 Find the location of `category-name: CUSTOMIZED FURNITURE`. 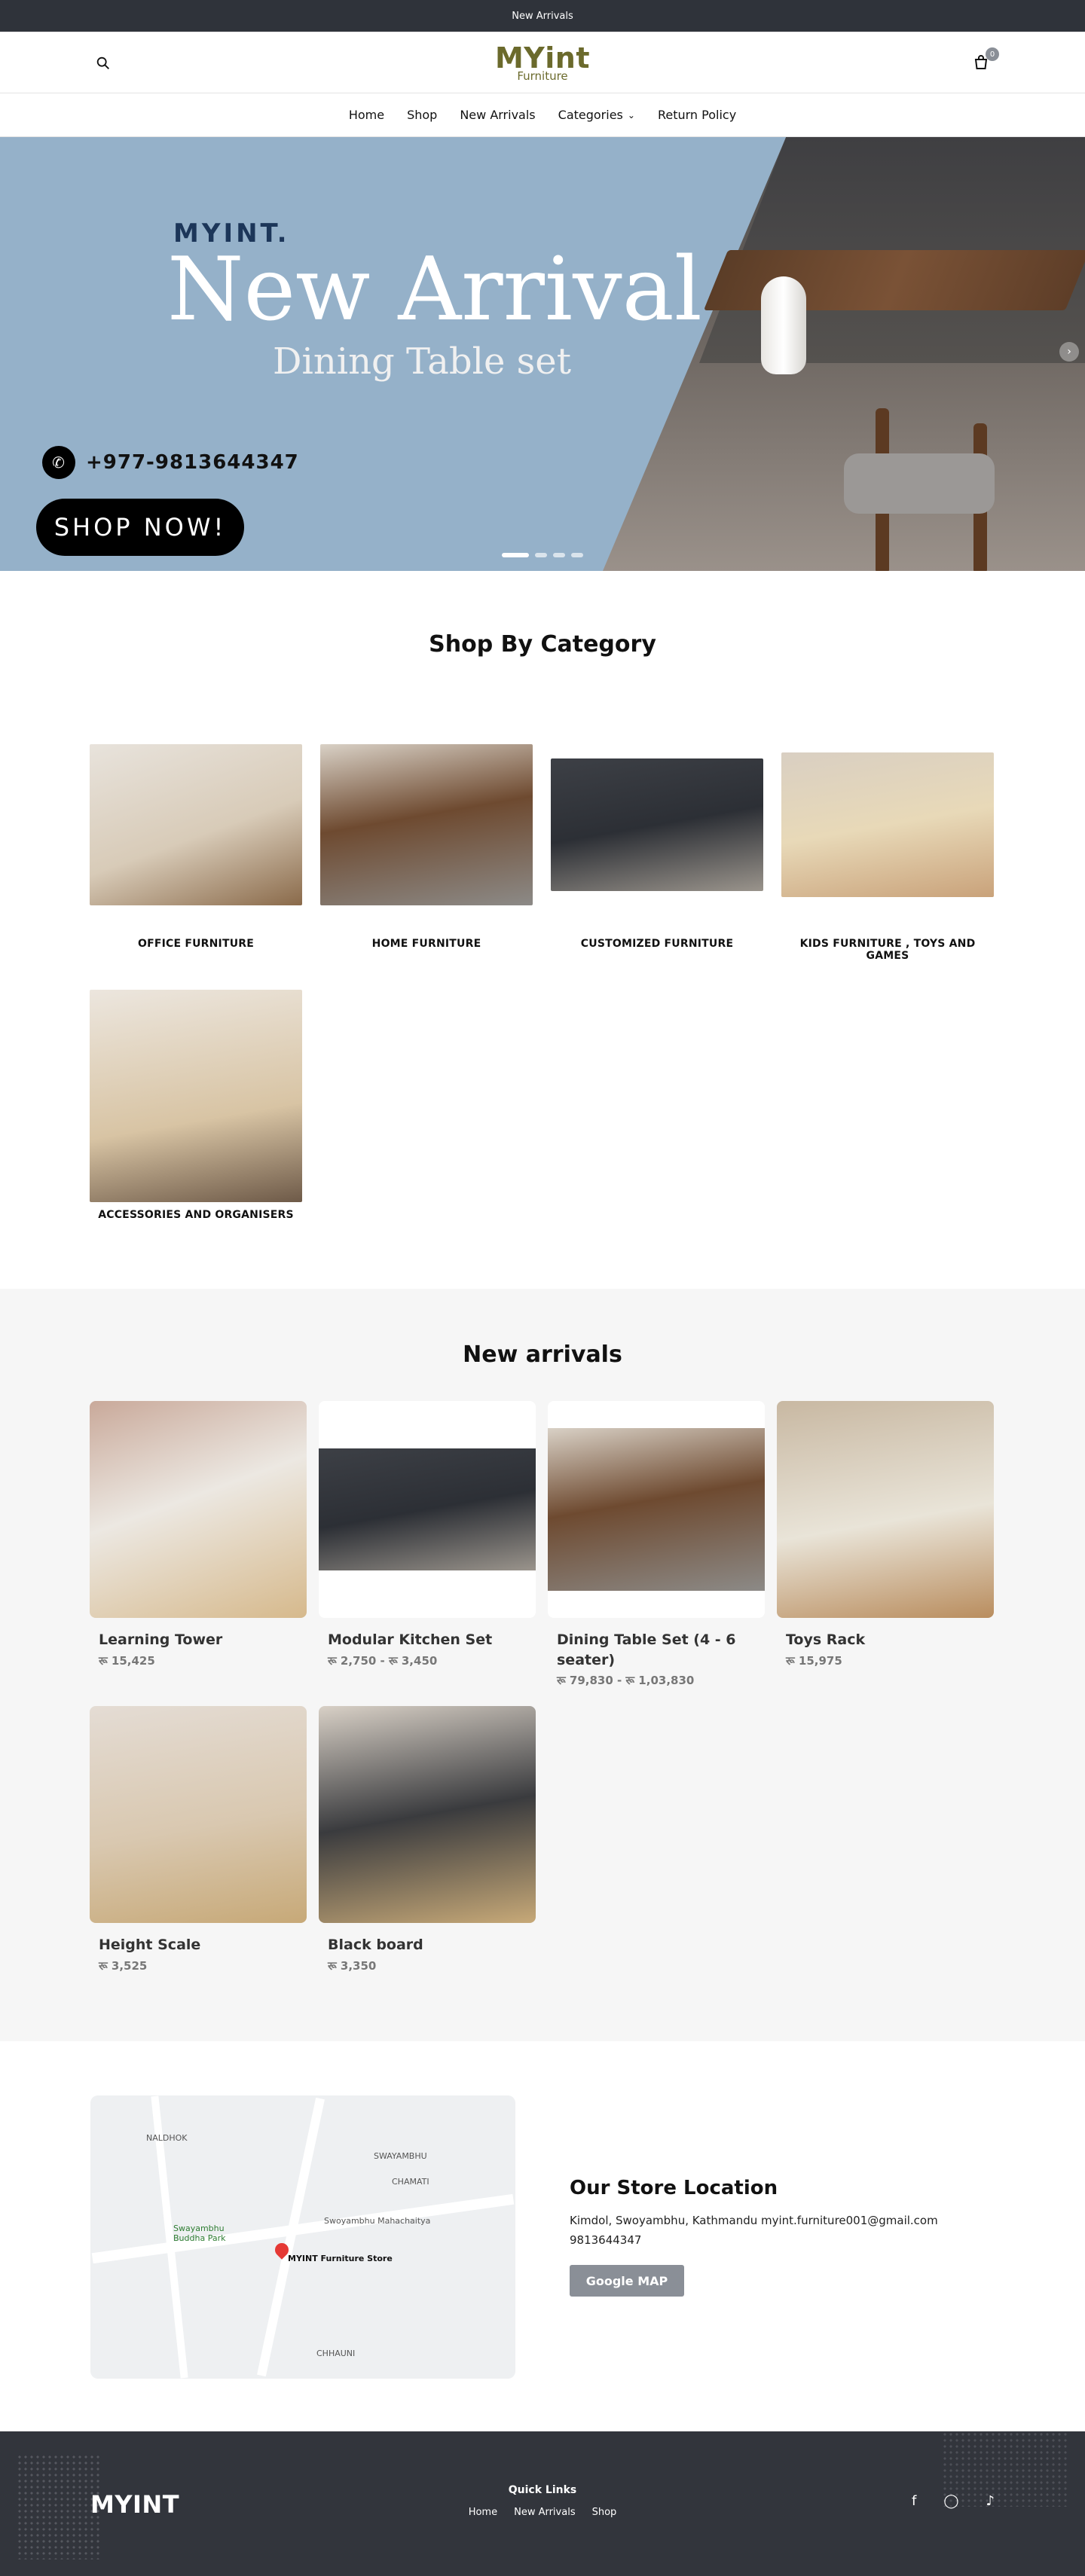

category-name: CUSTOMIZED FURNITURE is located at coordinates (657, 944).